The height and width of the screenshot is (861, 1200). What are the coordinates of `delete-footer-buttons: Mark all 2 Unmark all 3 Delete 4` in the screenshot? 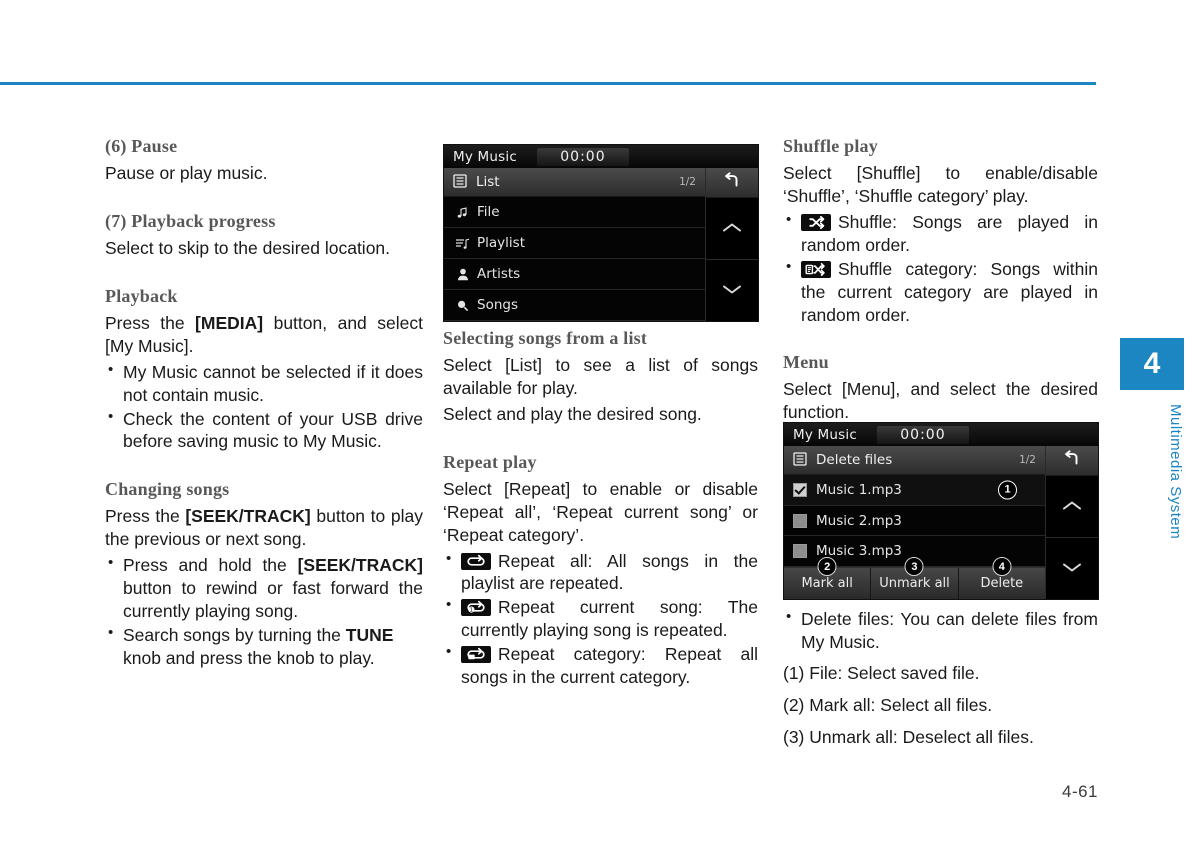 It's located at (914, 578).